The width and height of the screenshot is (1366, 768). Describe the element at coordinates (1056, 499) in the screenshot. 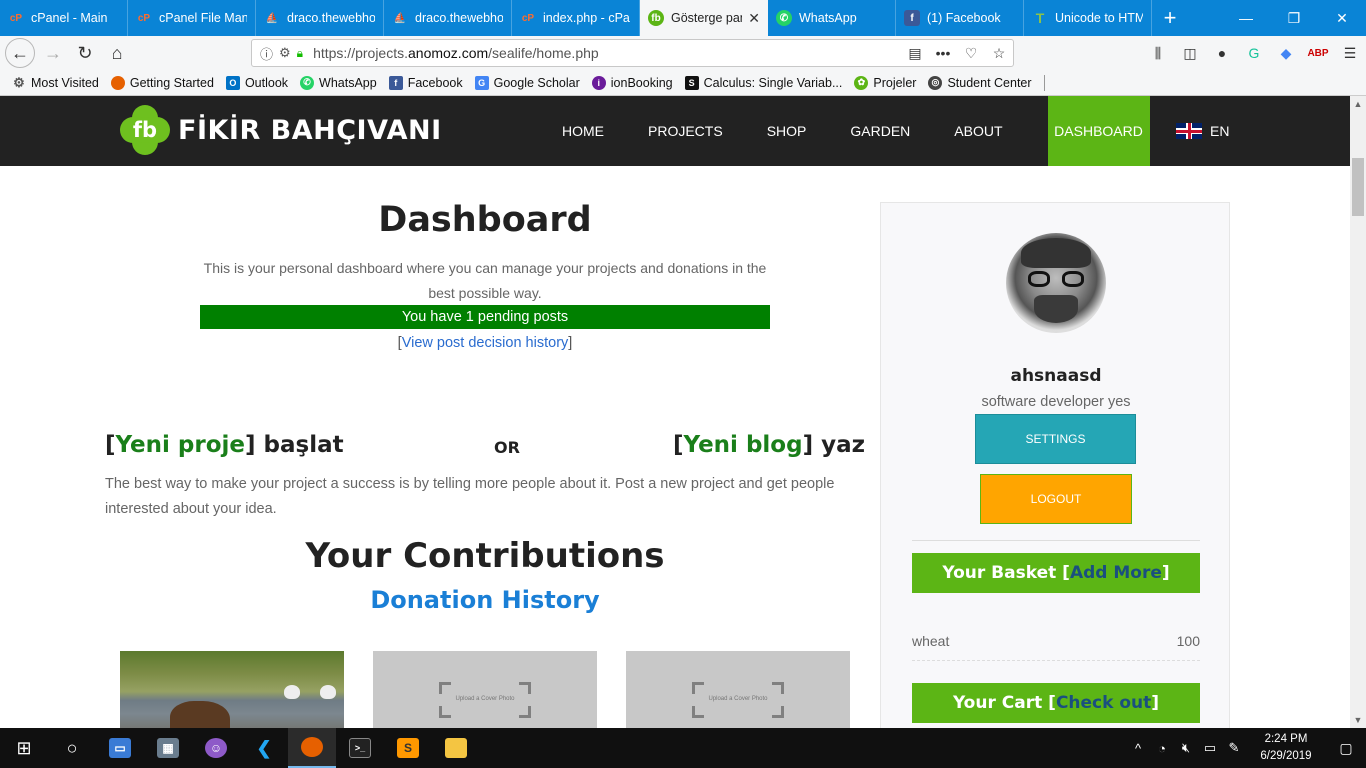

I see `logout-button: LOGOUT` at that location.